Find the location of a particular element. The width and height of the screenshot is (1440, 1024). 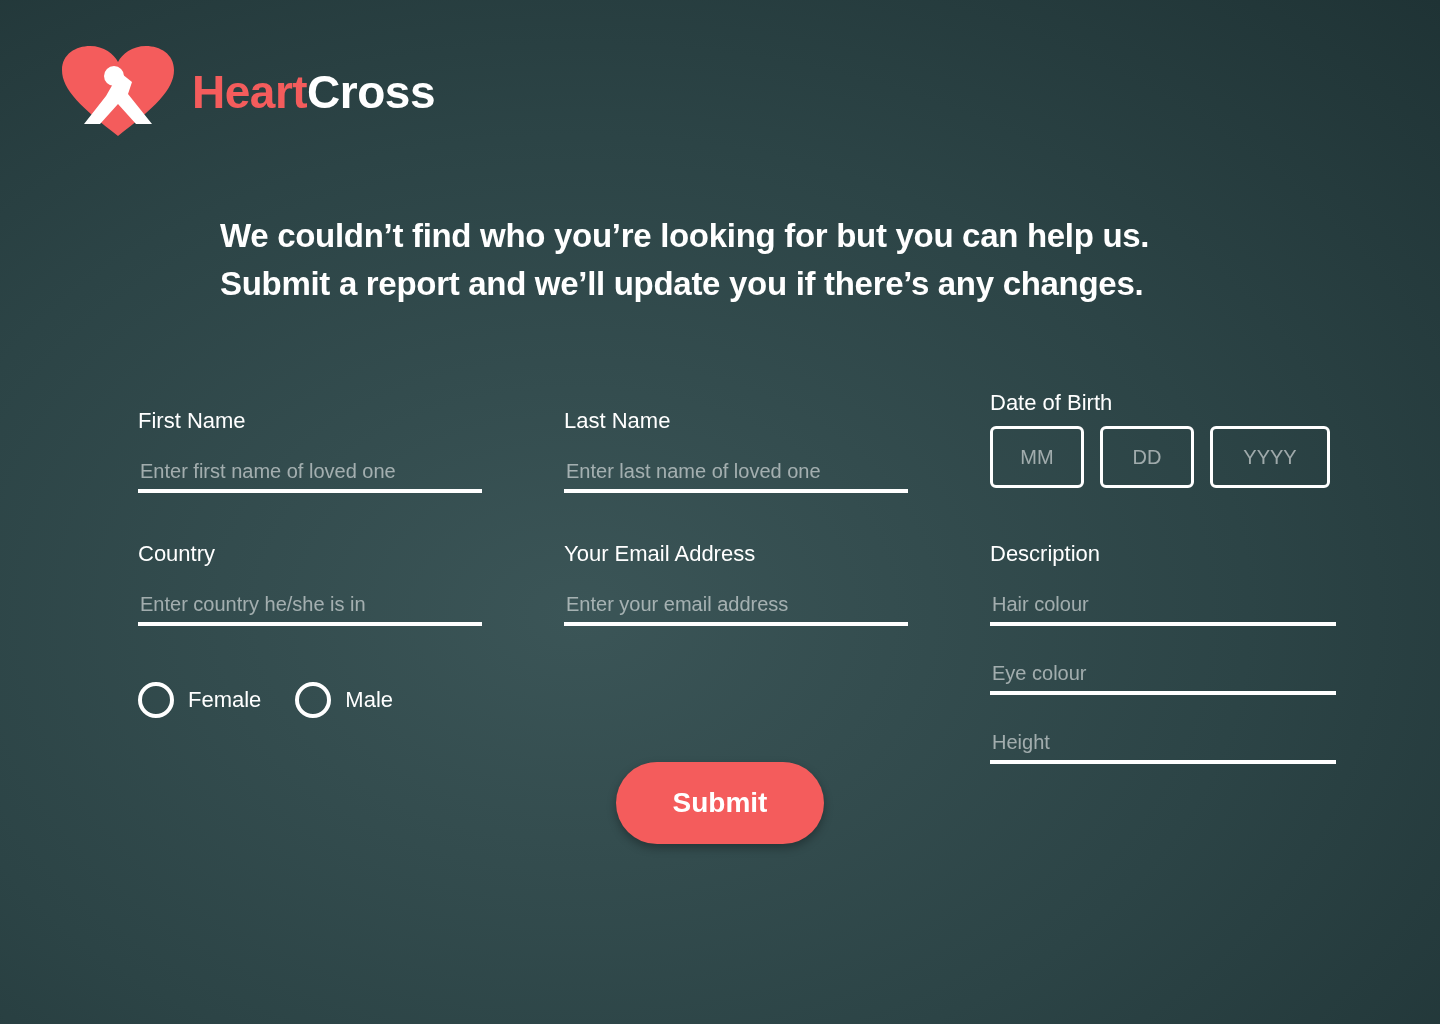

field-label: Country is located at coordinates (177, 554).